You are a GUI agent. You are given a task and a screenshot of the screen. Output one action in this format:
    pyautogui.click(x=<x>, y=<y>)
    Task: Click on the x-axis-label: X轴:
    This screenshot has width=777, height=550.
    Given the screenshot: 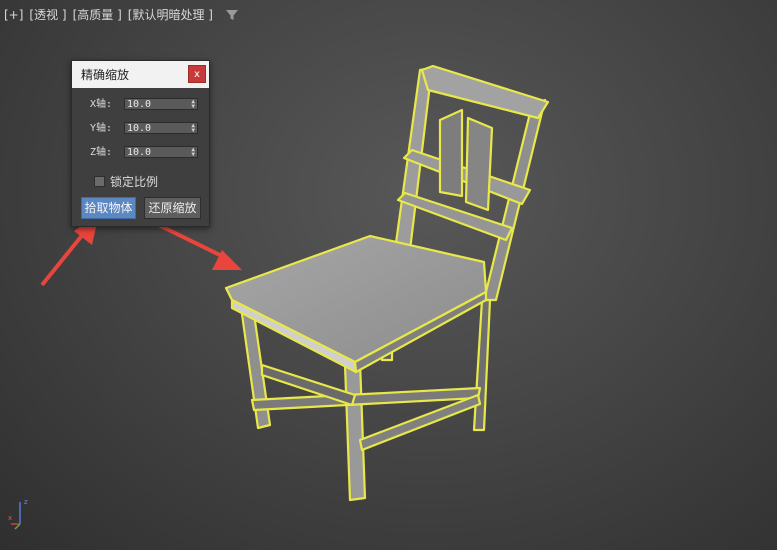 What is the action you would take?
    pyautogui.click(x=101, y=104)
    